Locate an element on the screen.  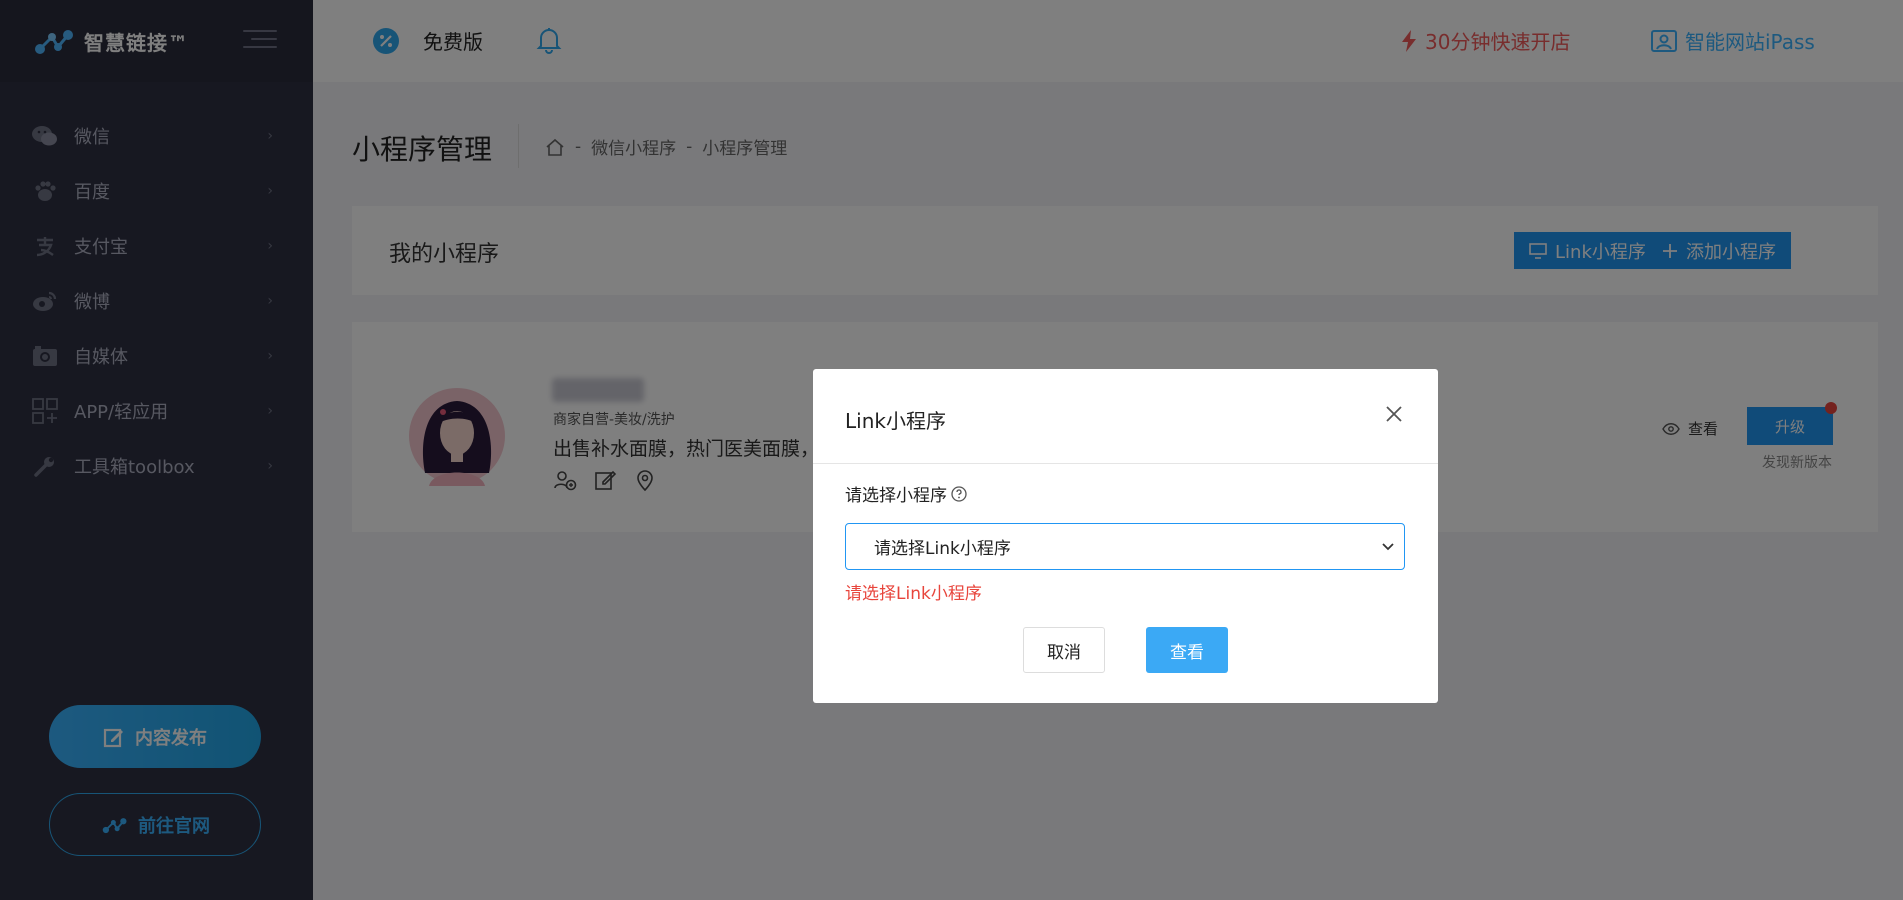
validation-error: 请选择Link小程序 is located at coordinates (913, 594).